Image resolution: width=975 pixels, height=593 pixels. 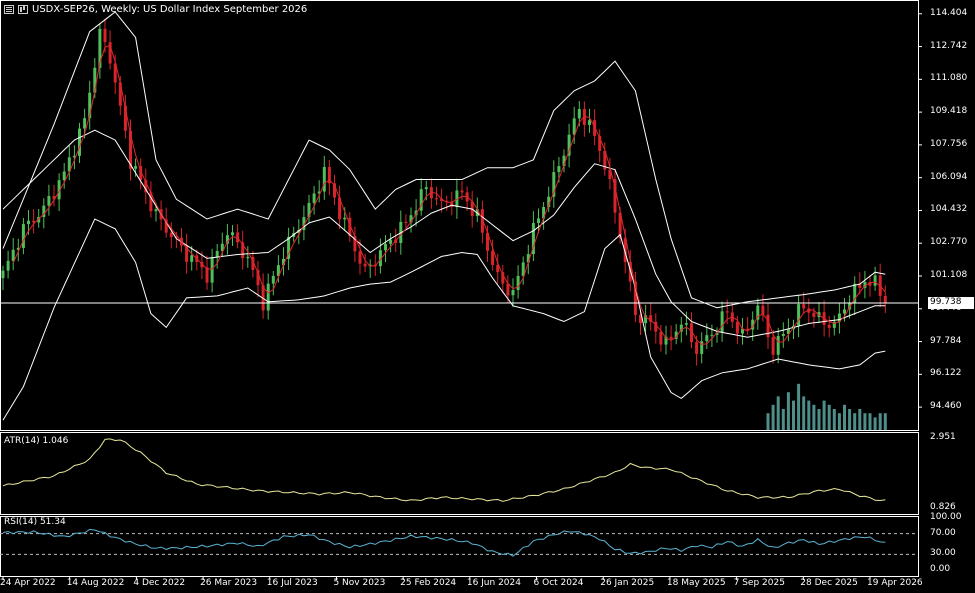 What do you see at coordinates (949, 45) in the screenshot?
I see `price-axis-label: 112.742` at bounding box center [949, 45].